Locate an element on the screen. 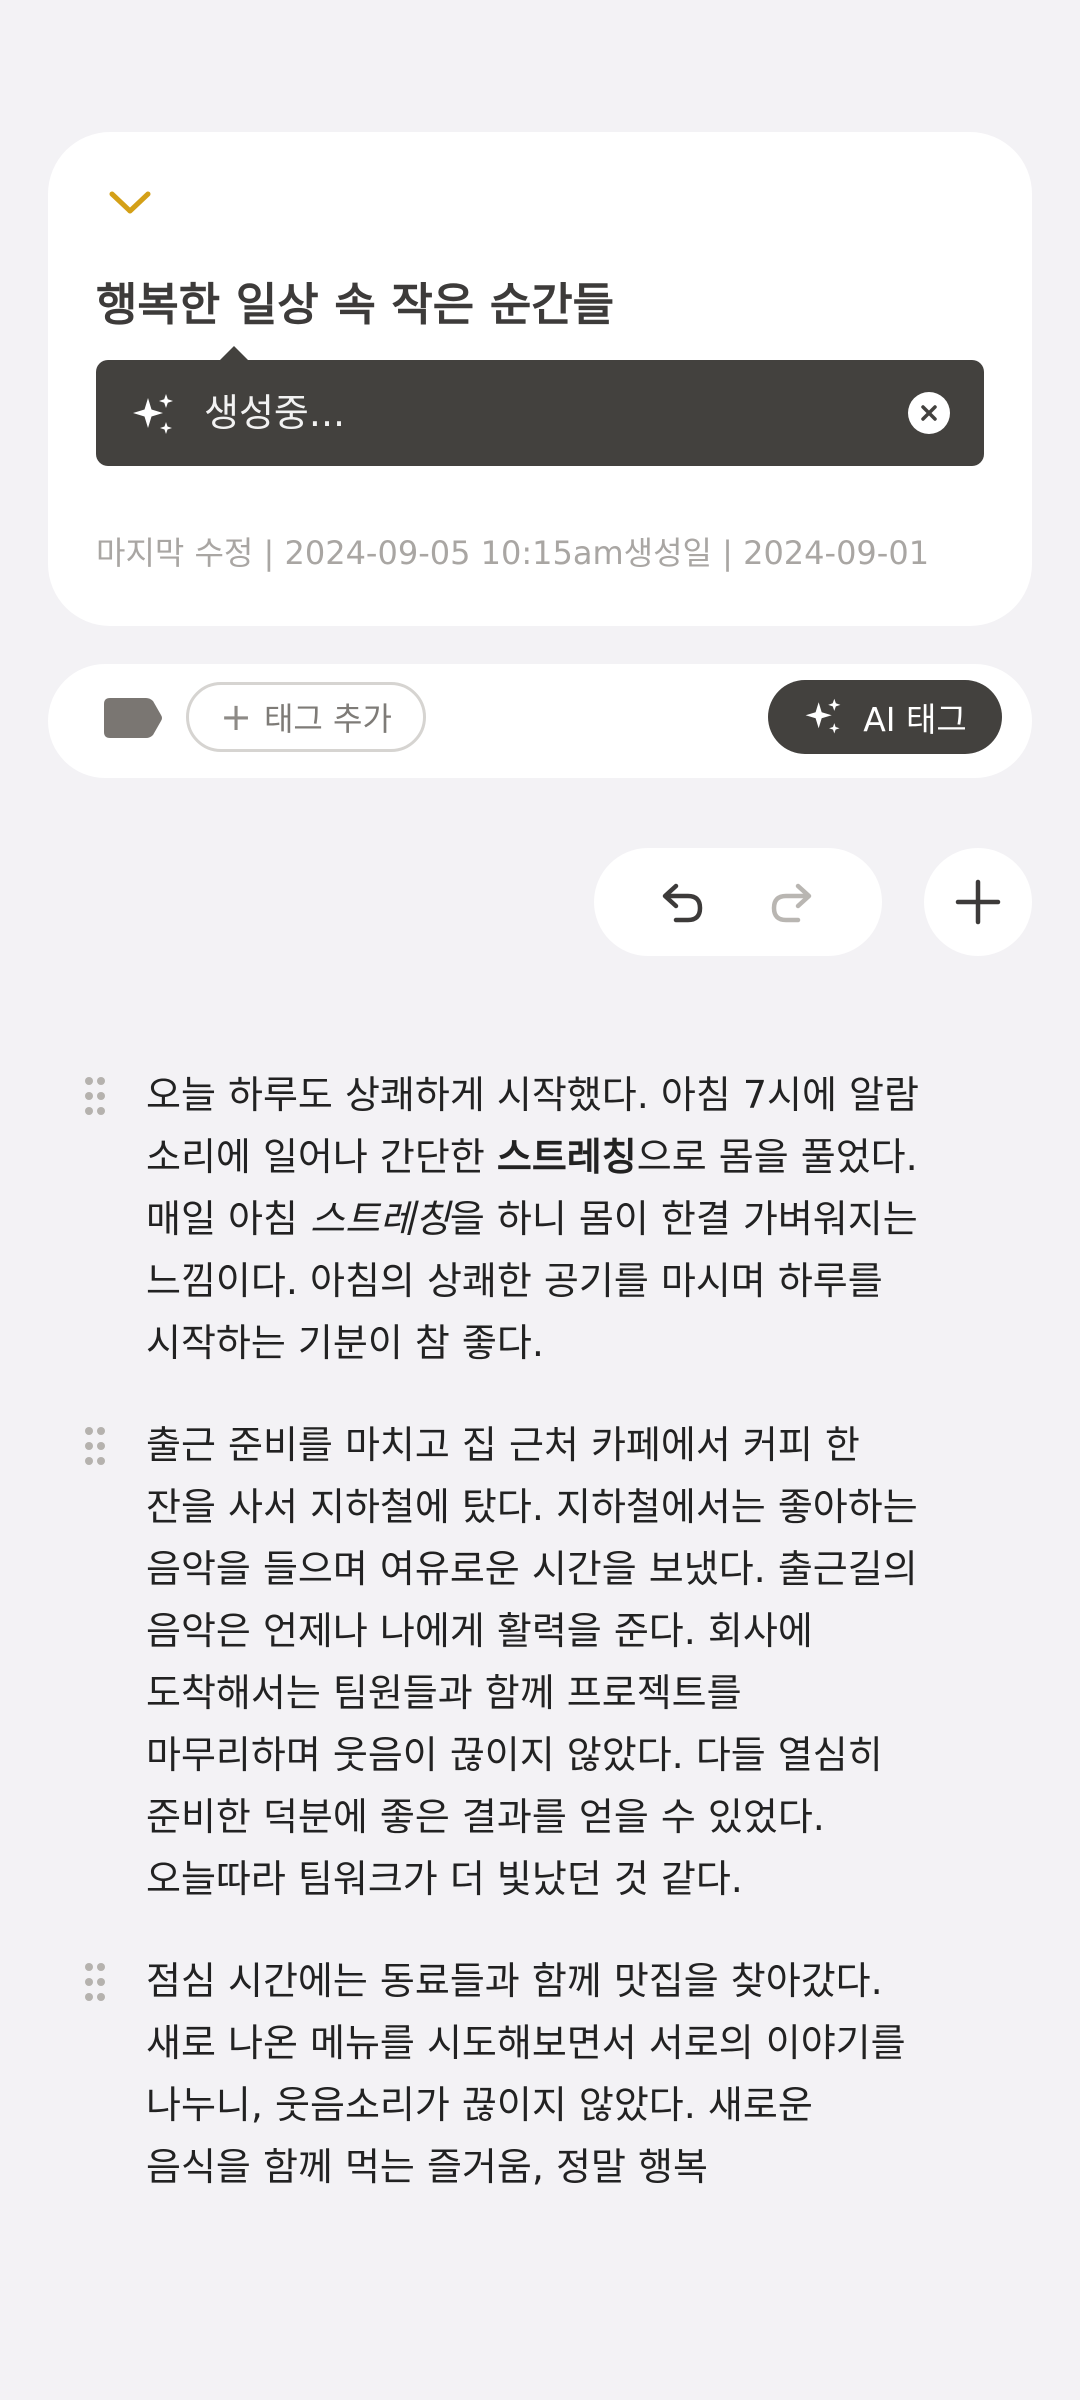 This screenshot has width=1080, height=2400. add-block-button is located at coordinates (978, 902).